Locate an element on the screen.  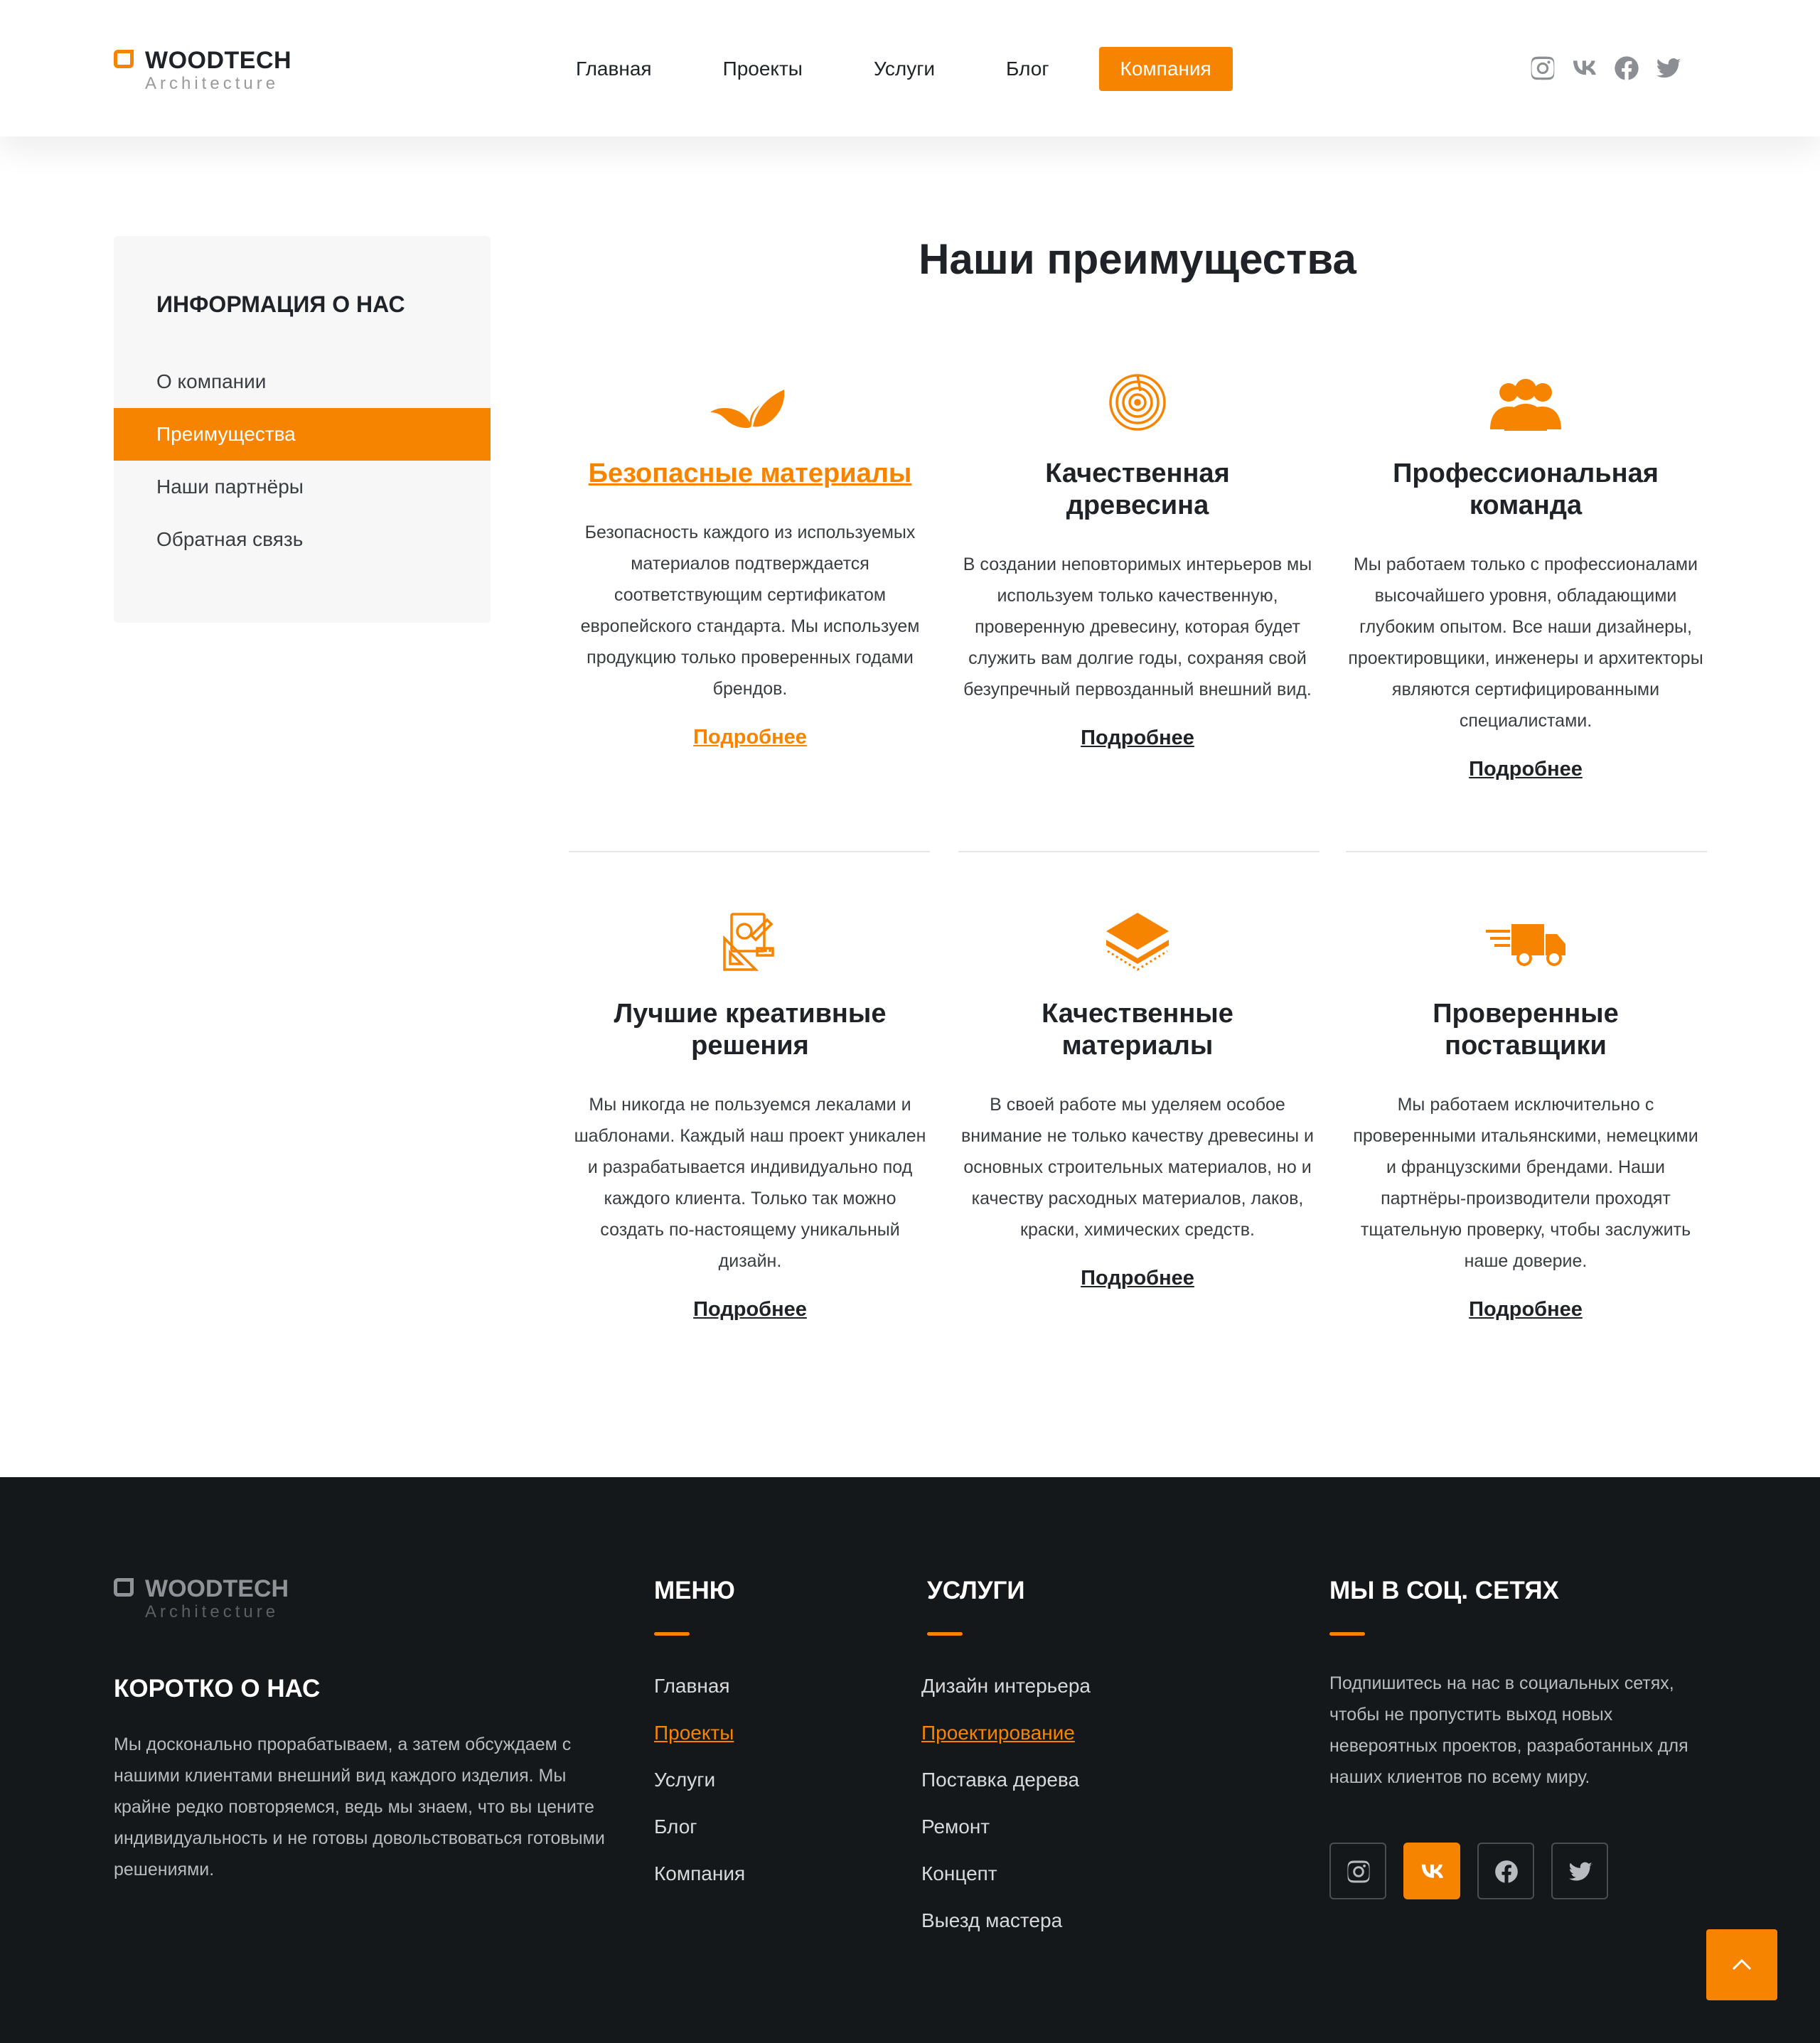
logo: WOODTECH Architecture is located at coordinates (207, 72).